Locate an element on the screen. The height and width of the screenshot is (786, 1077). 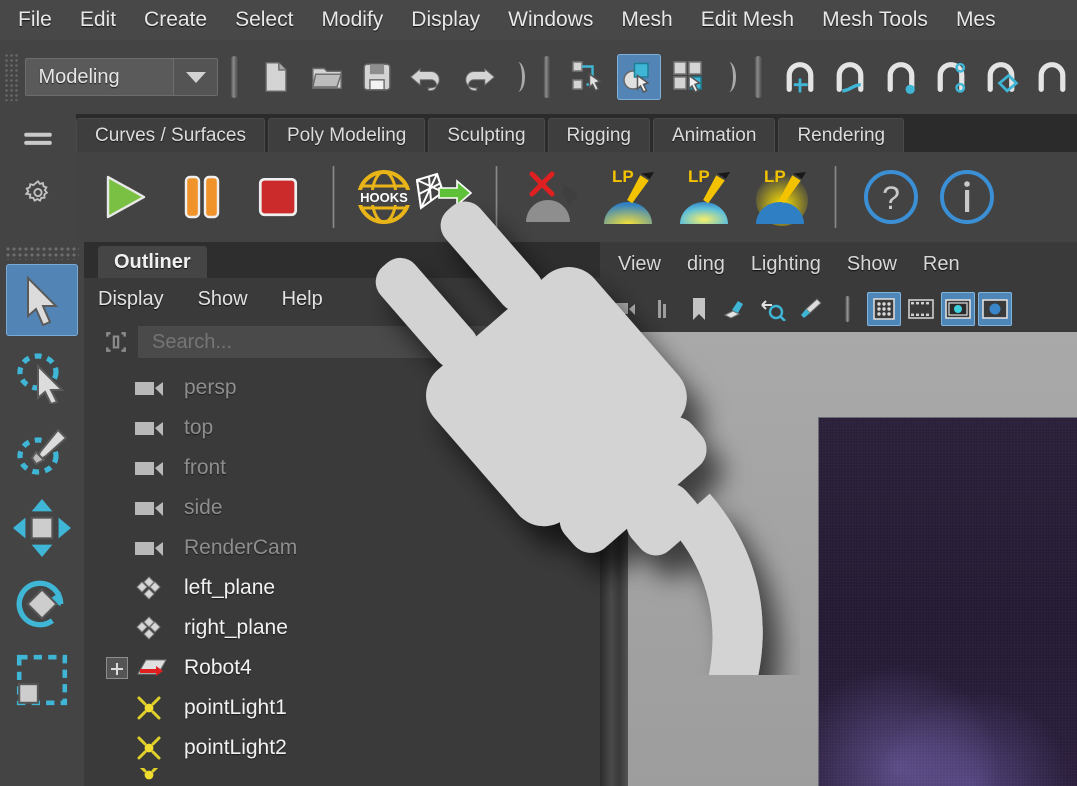
viewport-menu-show: Show is located at coordinates (872, 264).